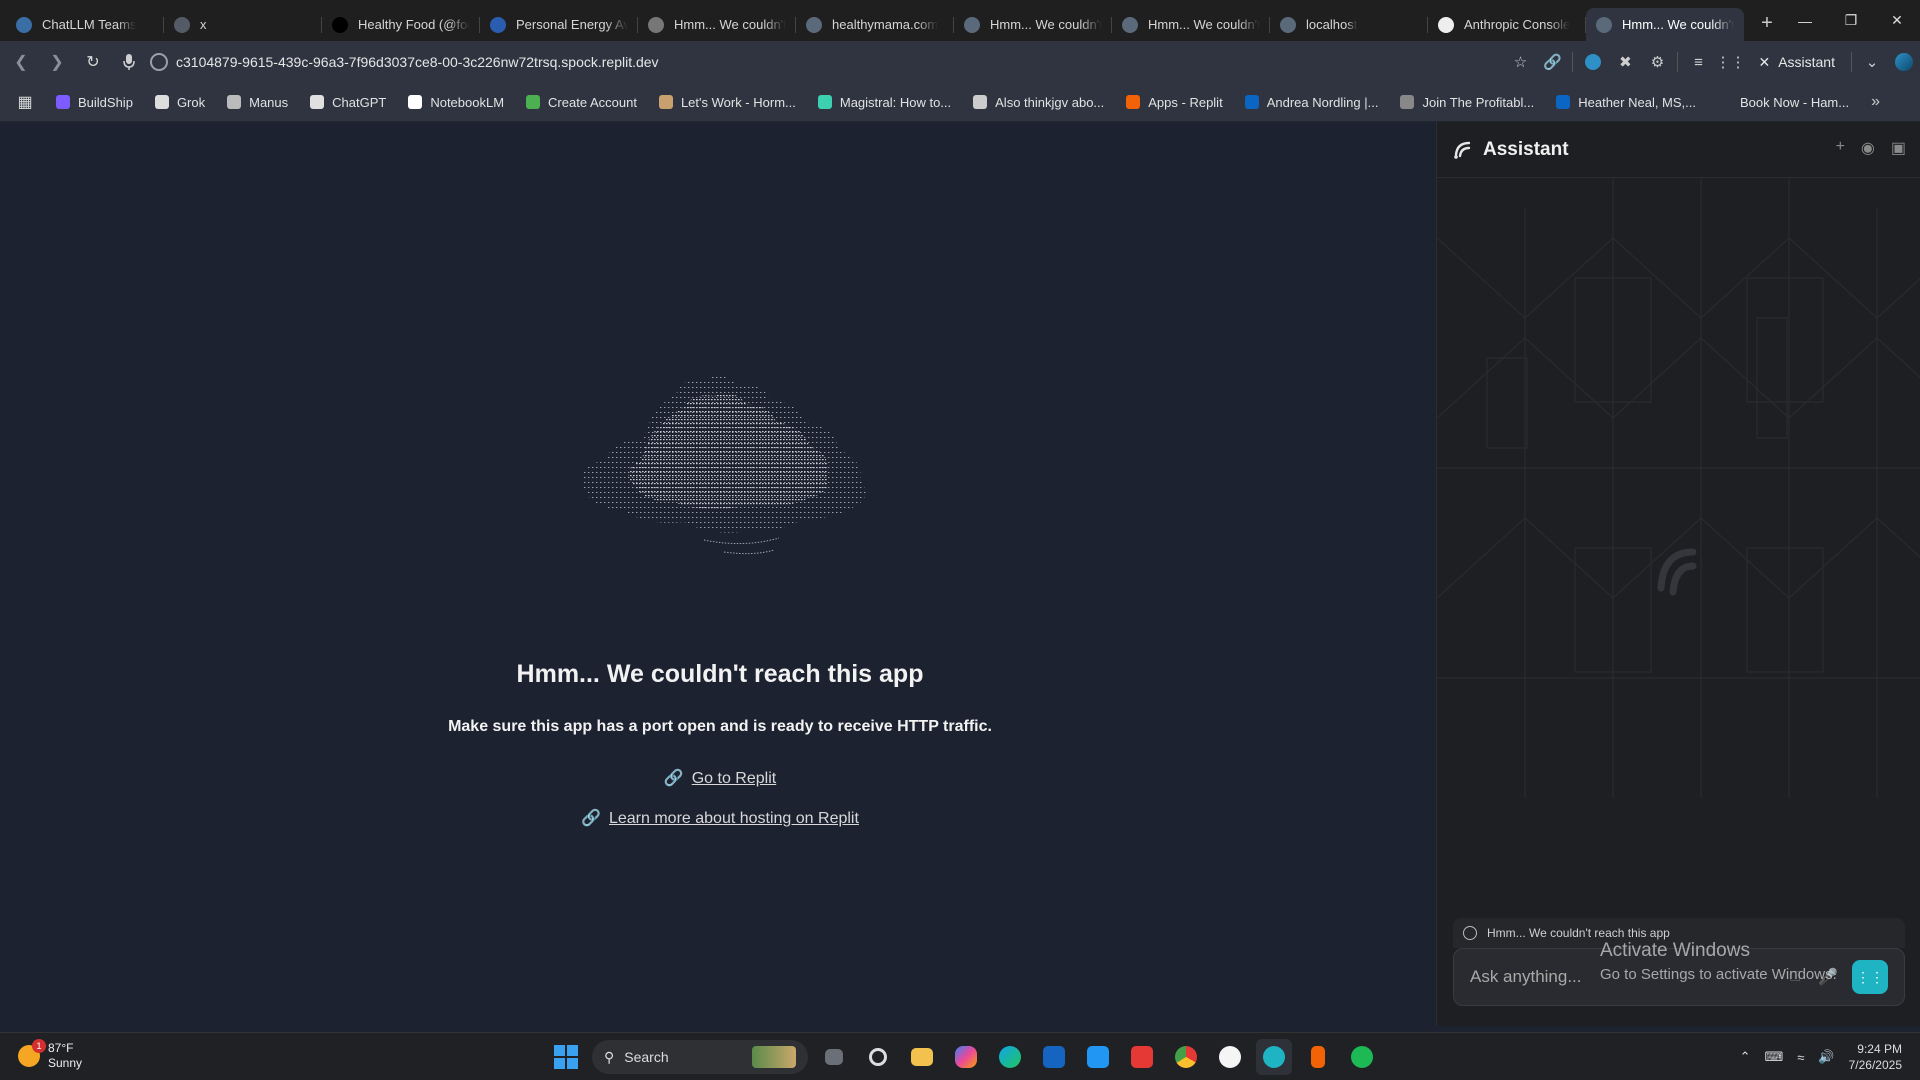  Describe the element at coordinates (180, 102) in the screenshot. I see `bookmark-item: Grok` at that location.